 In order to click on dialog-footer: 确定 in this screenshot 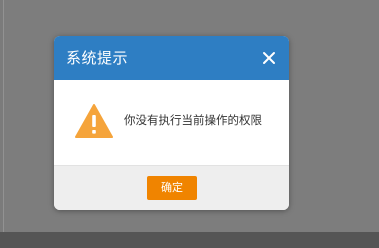, I will do `click(171, 187)`.